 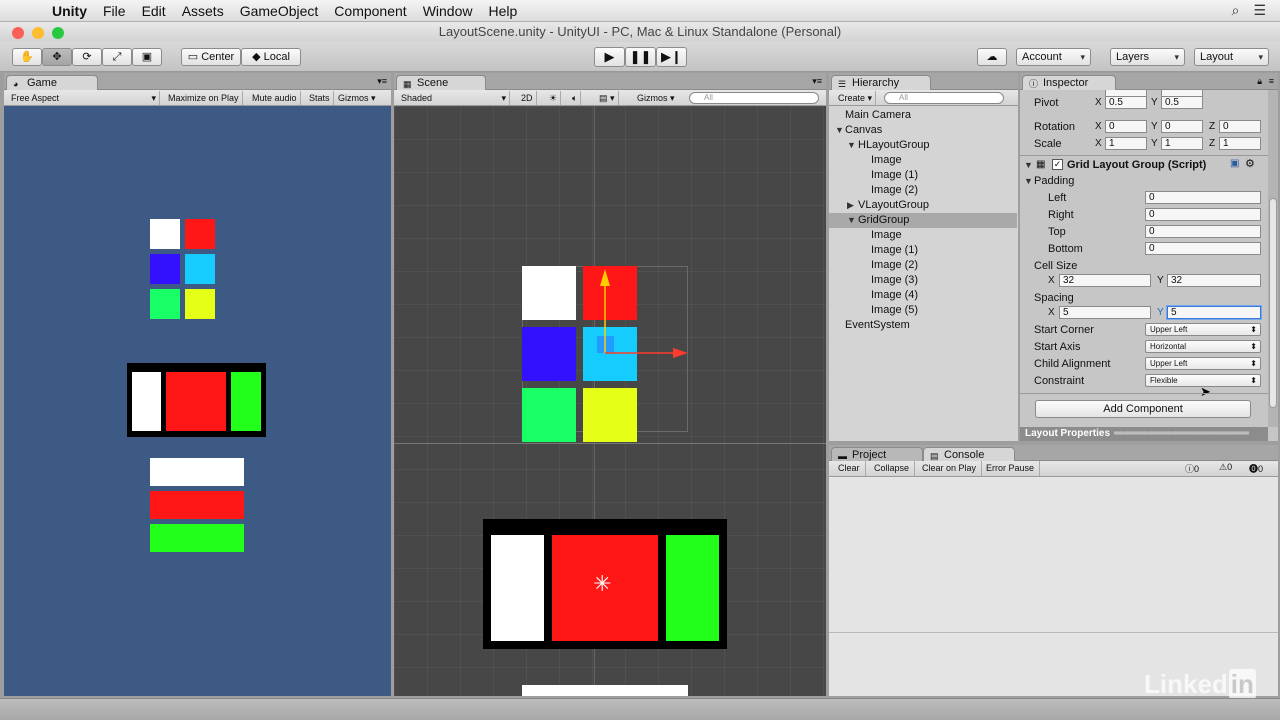 What do you see at coordinates (1234, 163) in the screenshot?
I see `help-book-icon: ▣` at bounding box center [1234, 163].